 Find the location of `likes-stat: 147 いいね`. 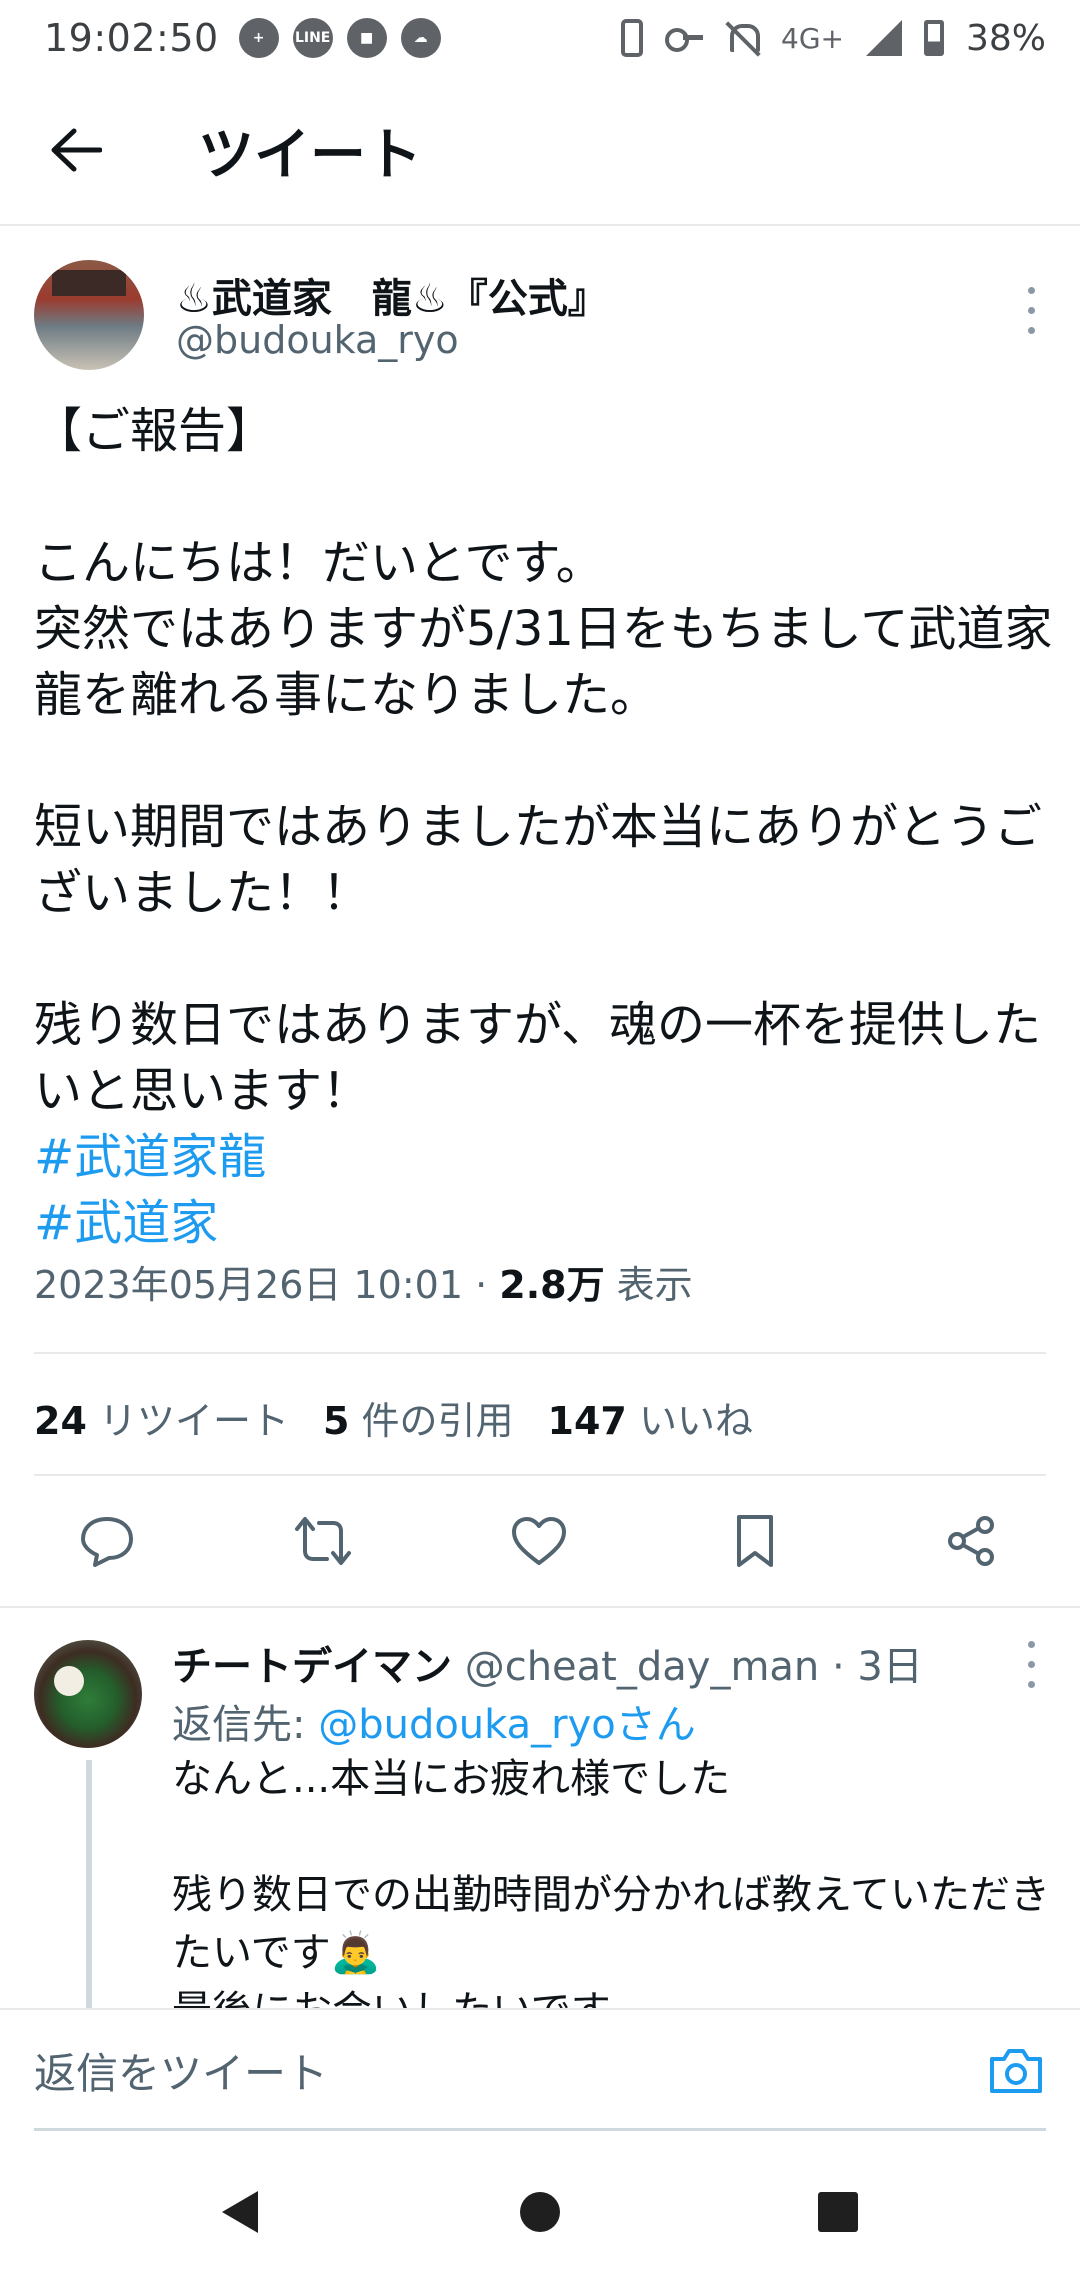

likes-stat: 147 いいね is located at coordinates (650, 1417).